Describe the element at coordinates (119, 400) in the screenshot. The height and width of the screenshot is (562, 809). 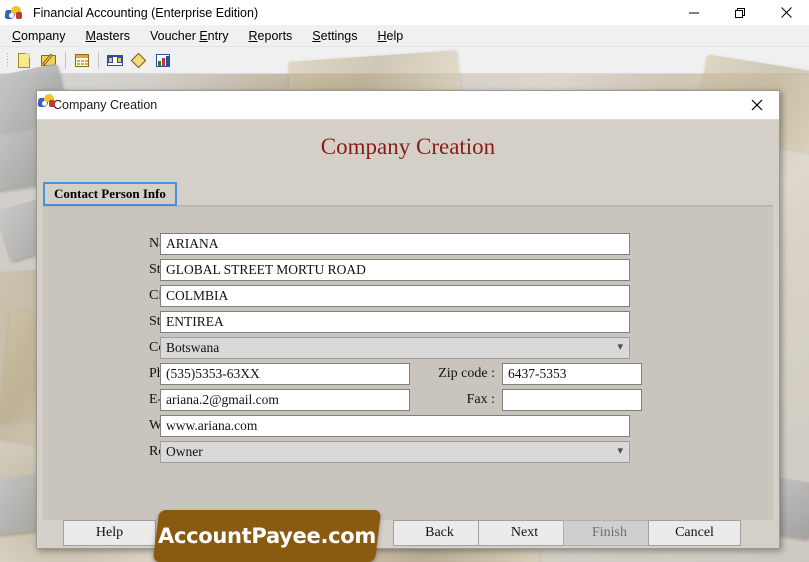
I see `email-label: E-mail :` at that location.